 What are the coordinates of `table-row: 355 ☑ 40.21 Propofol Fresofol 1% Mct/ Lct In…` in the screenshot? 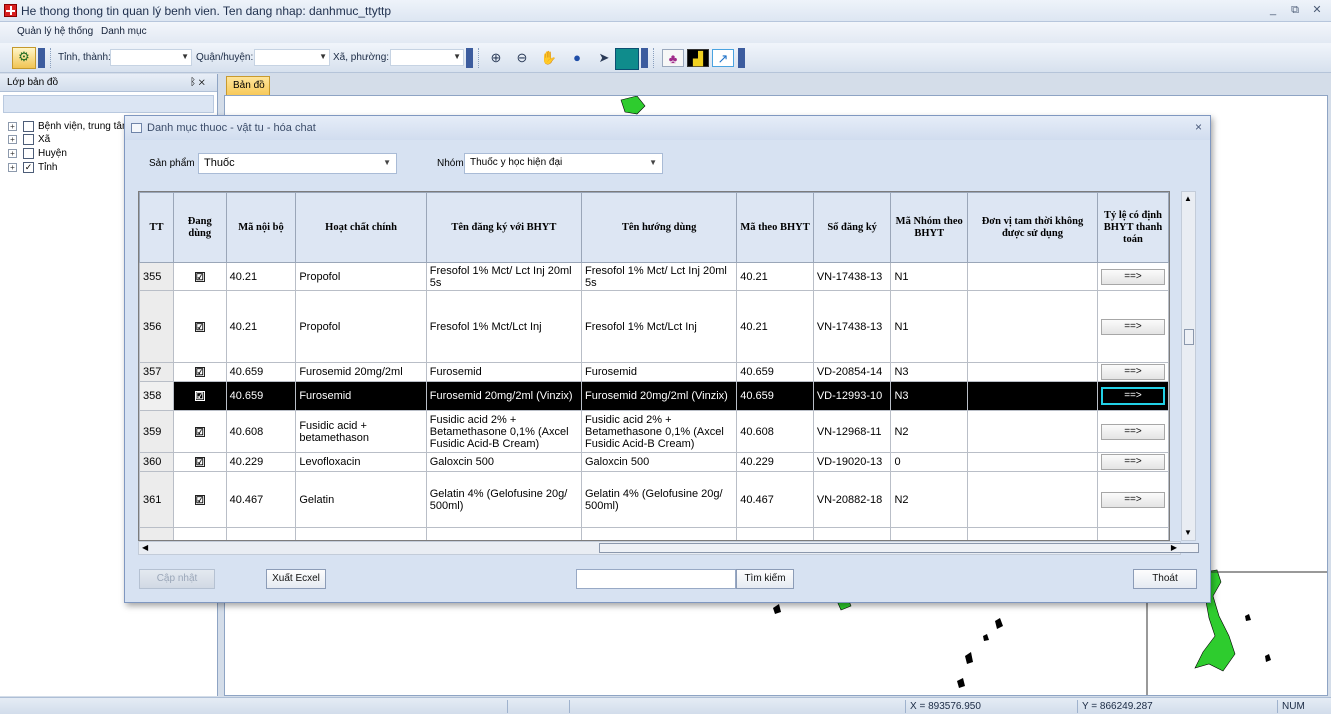 It's located at (654, 276).